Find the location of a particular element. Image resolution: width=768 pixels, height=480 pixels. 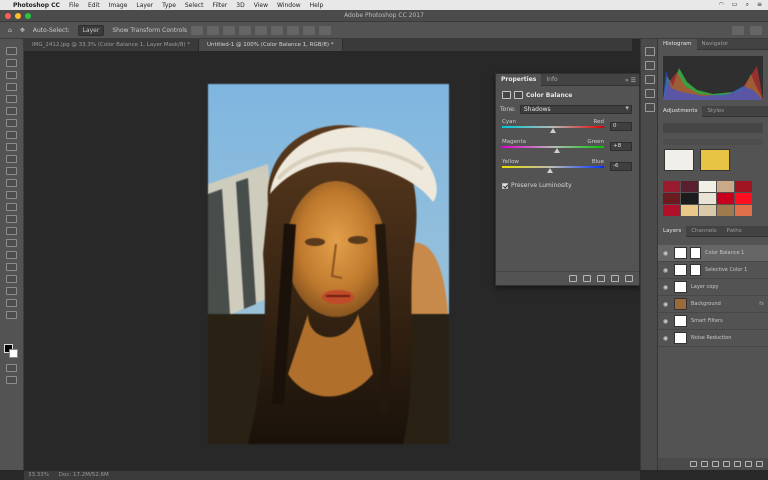

battery-icon: ▭ is located at coordinates (735, 5).